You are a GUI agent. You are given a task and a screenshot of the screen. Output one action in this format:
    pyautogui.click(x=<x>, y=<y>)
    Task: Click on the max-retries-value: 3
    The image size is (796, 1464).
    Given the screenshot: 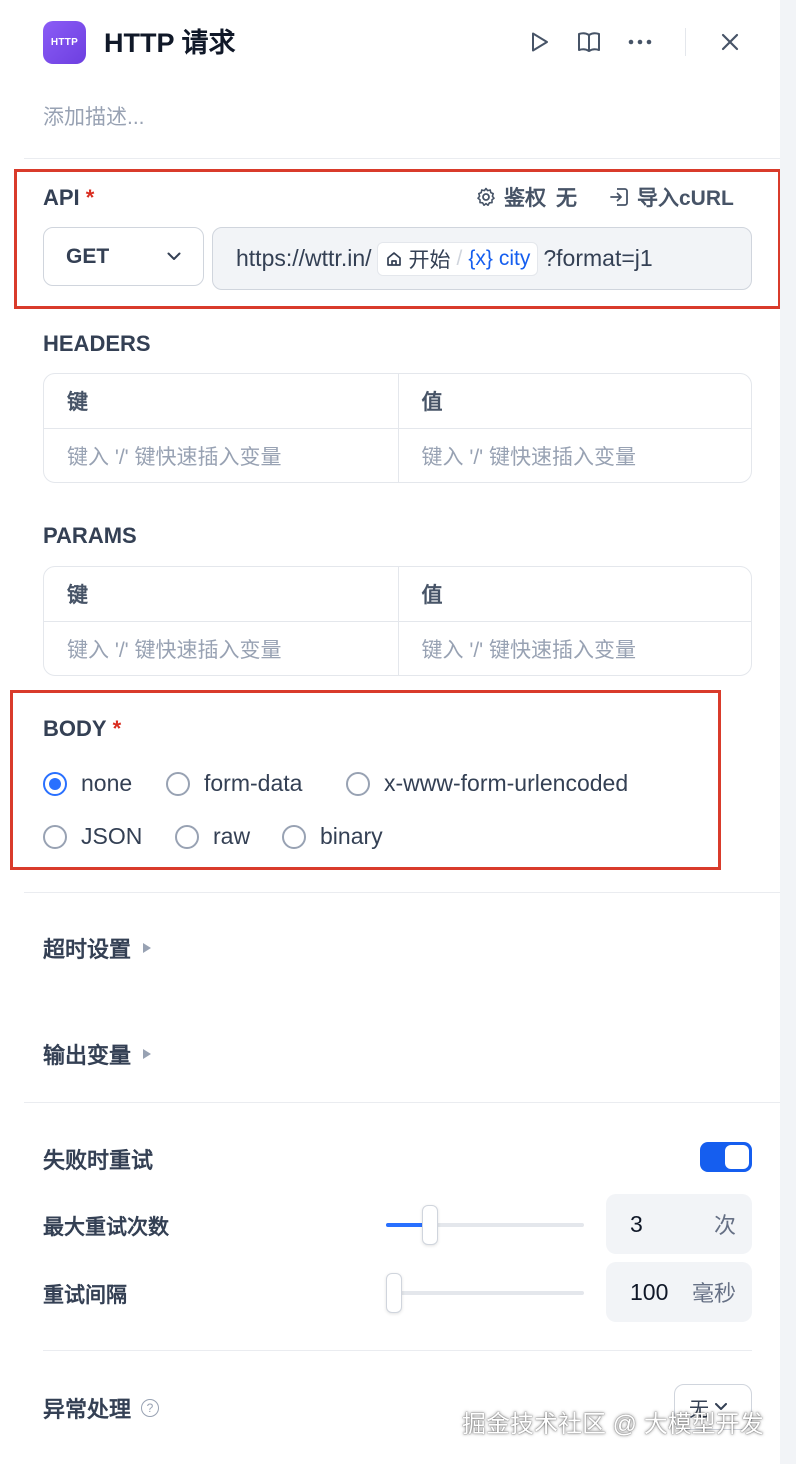 What is the action you would take?
    pyautogui.click(x=636, y=1223)
    